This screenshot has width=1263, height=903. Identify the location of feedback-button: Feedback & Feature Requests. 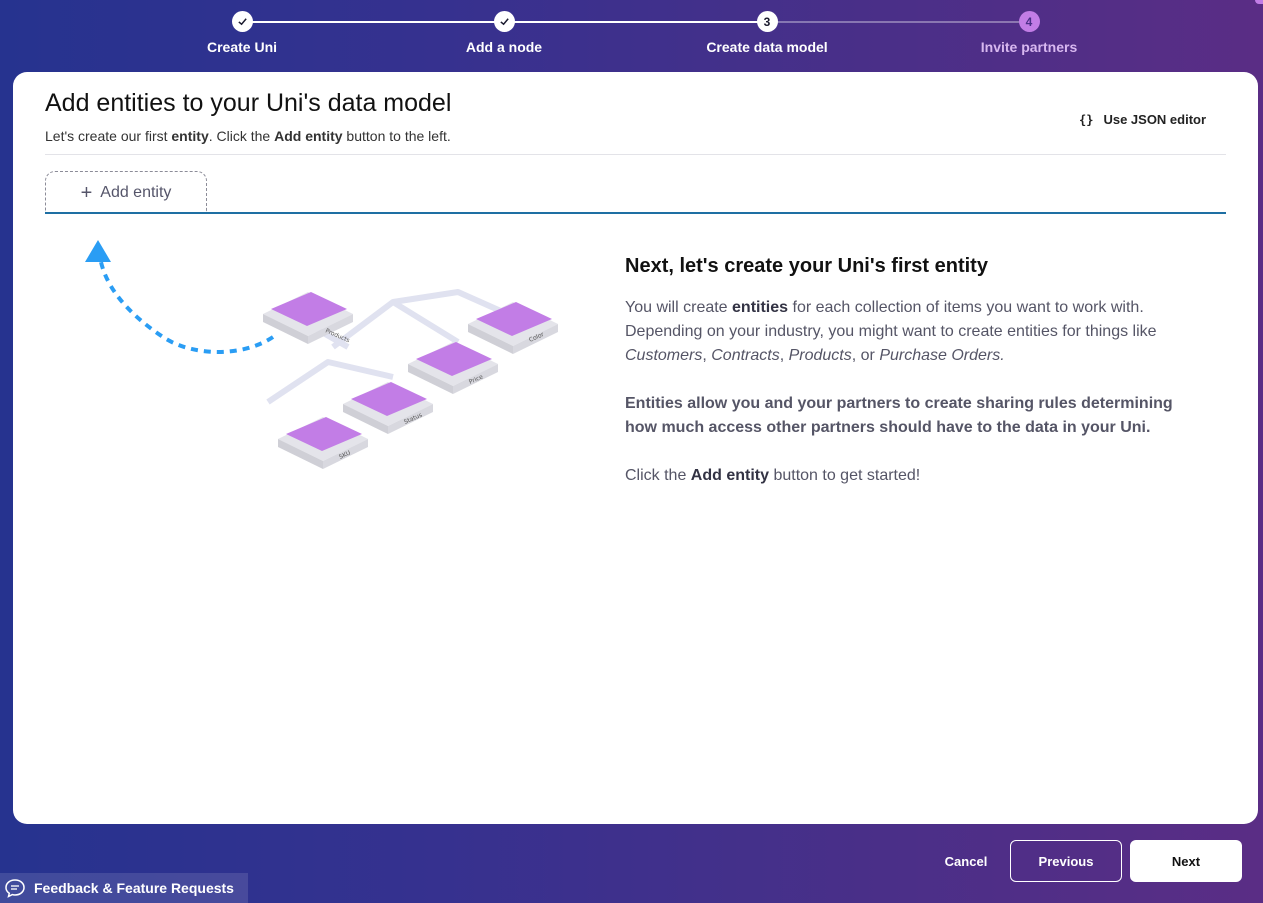
(124, 888).